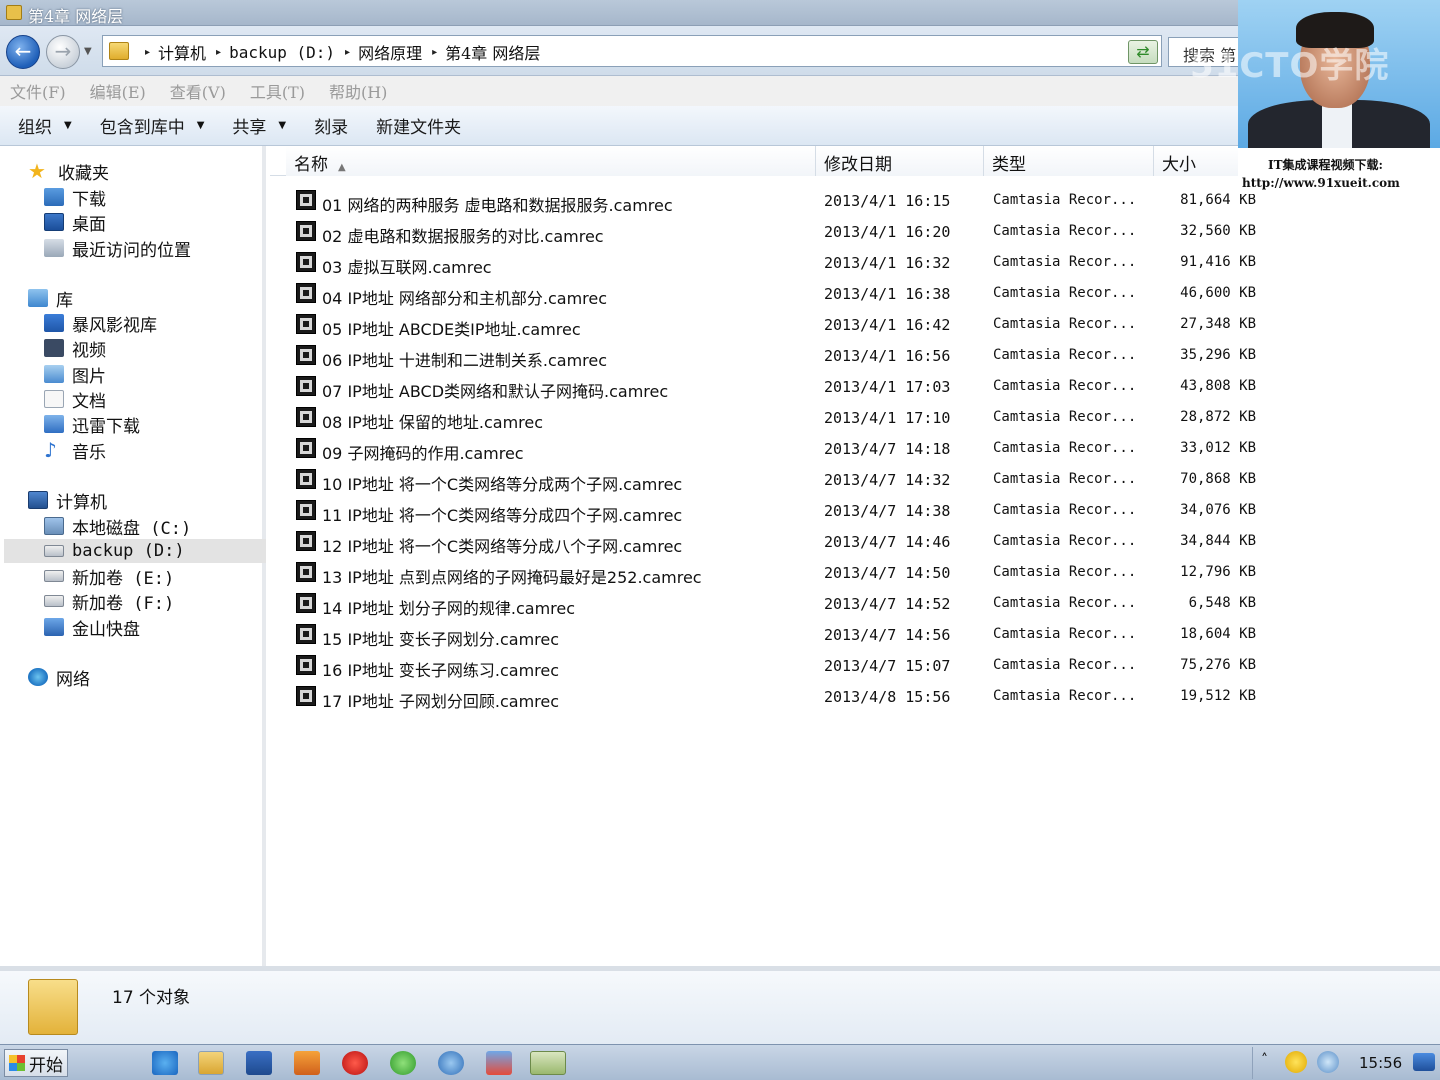 This screenshot has width=1440, height=1080. I want to click on menu-help: 帮助(H), so click(358, 91).